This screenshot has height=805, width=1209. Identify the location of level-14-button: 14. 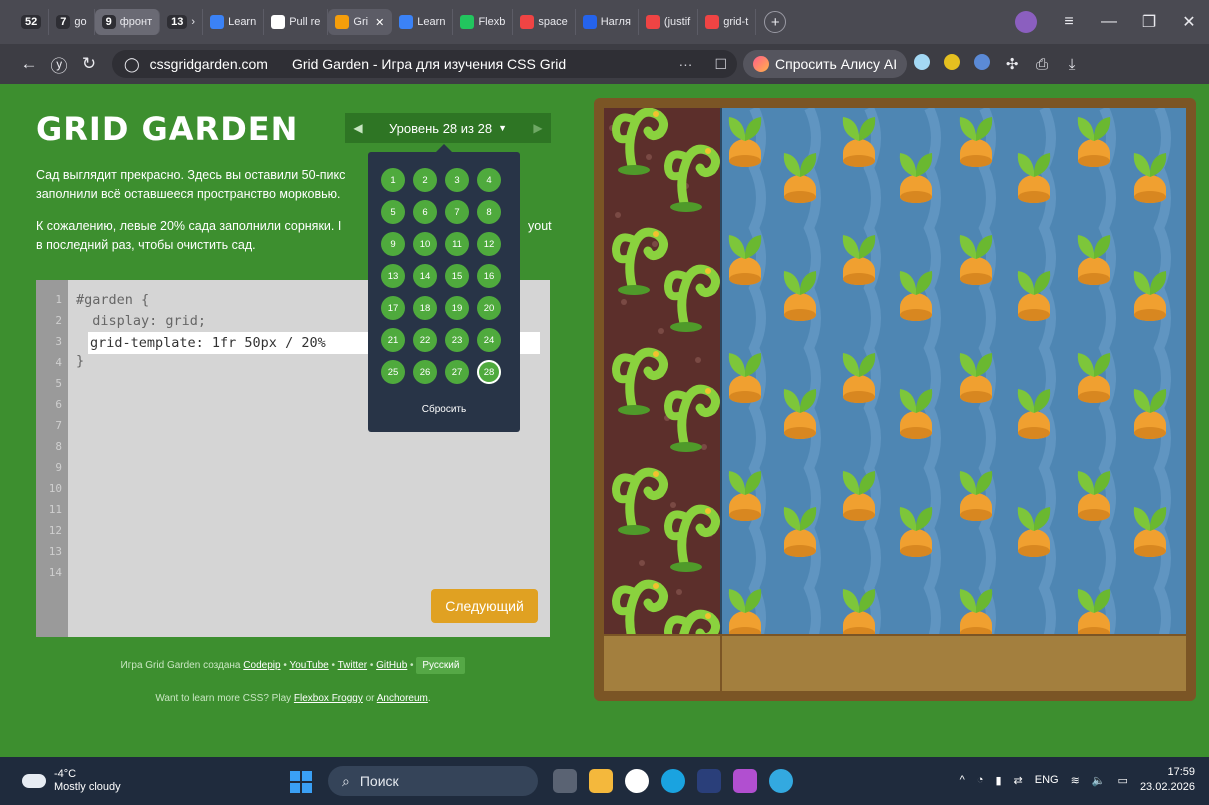
(425, 276).